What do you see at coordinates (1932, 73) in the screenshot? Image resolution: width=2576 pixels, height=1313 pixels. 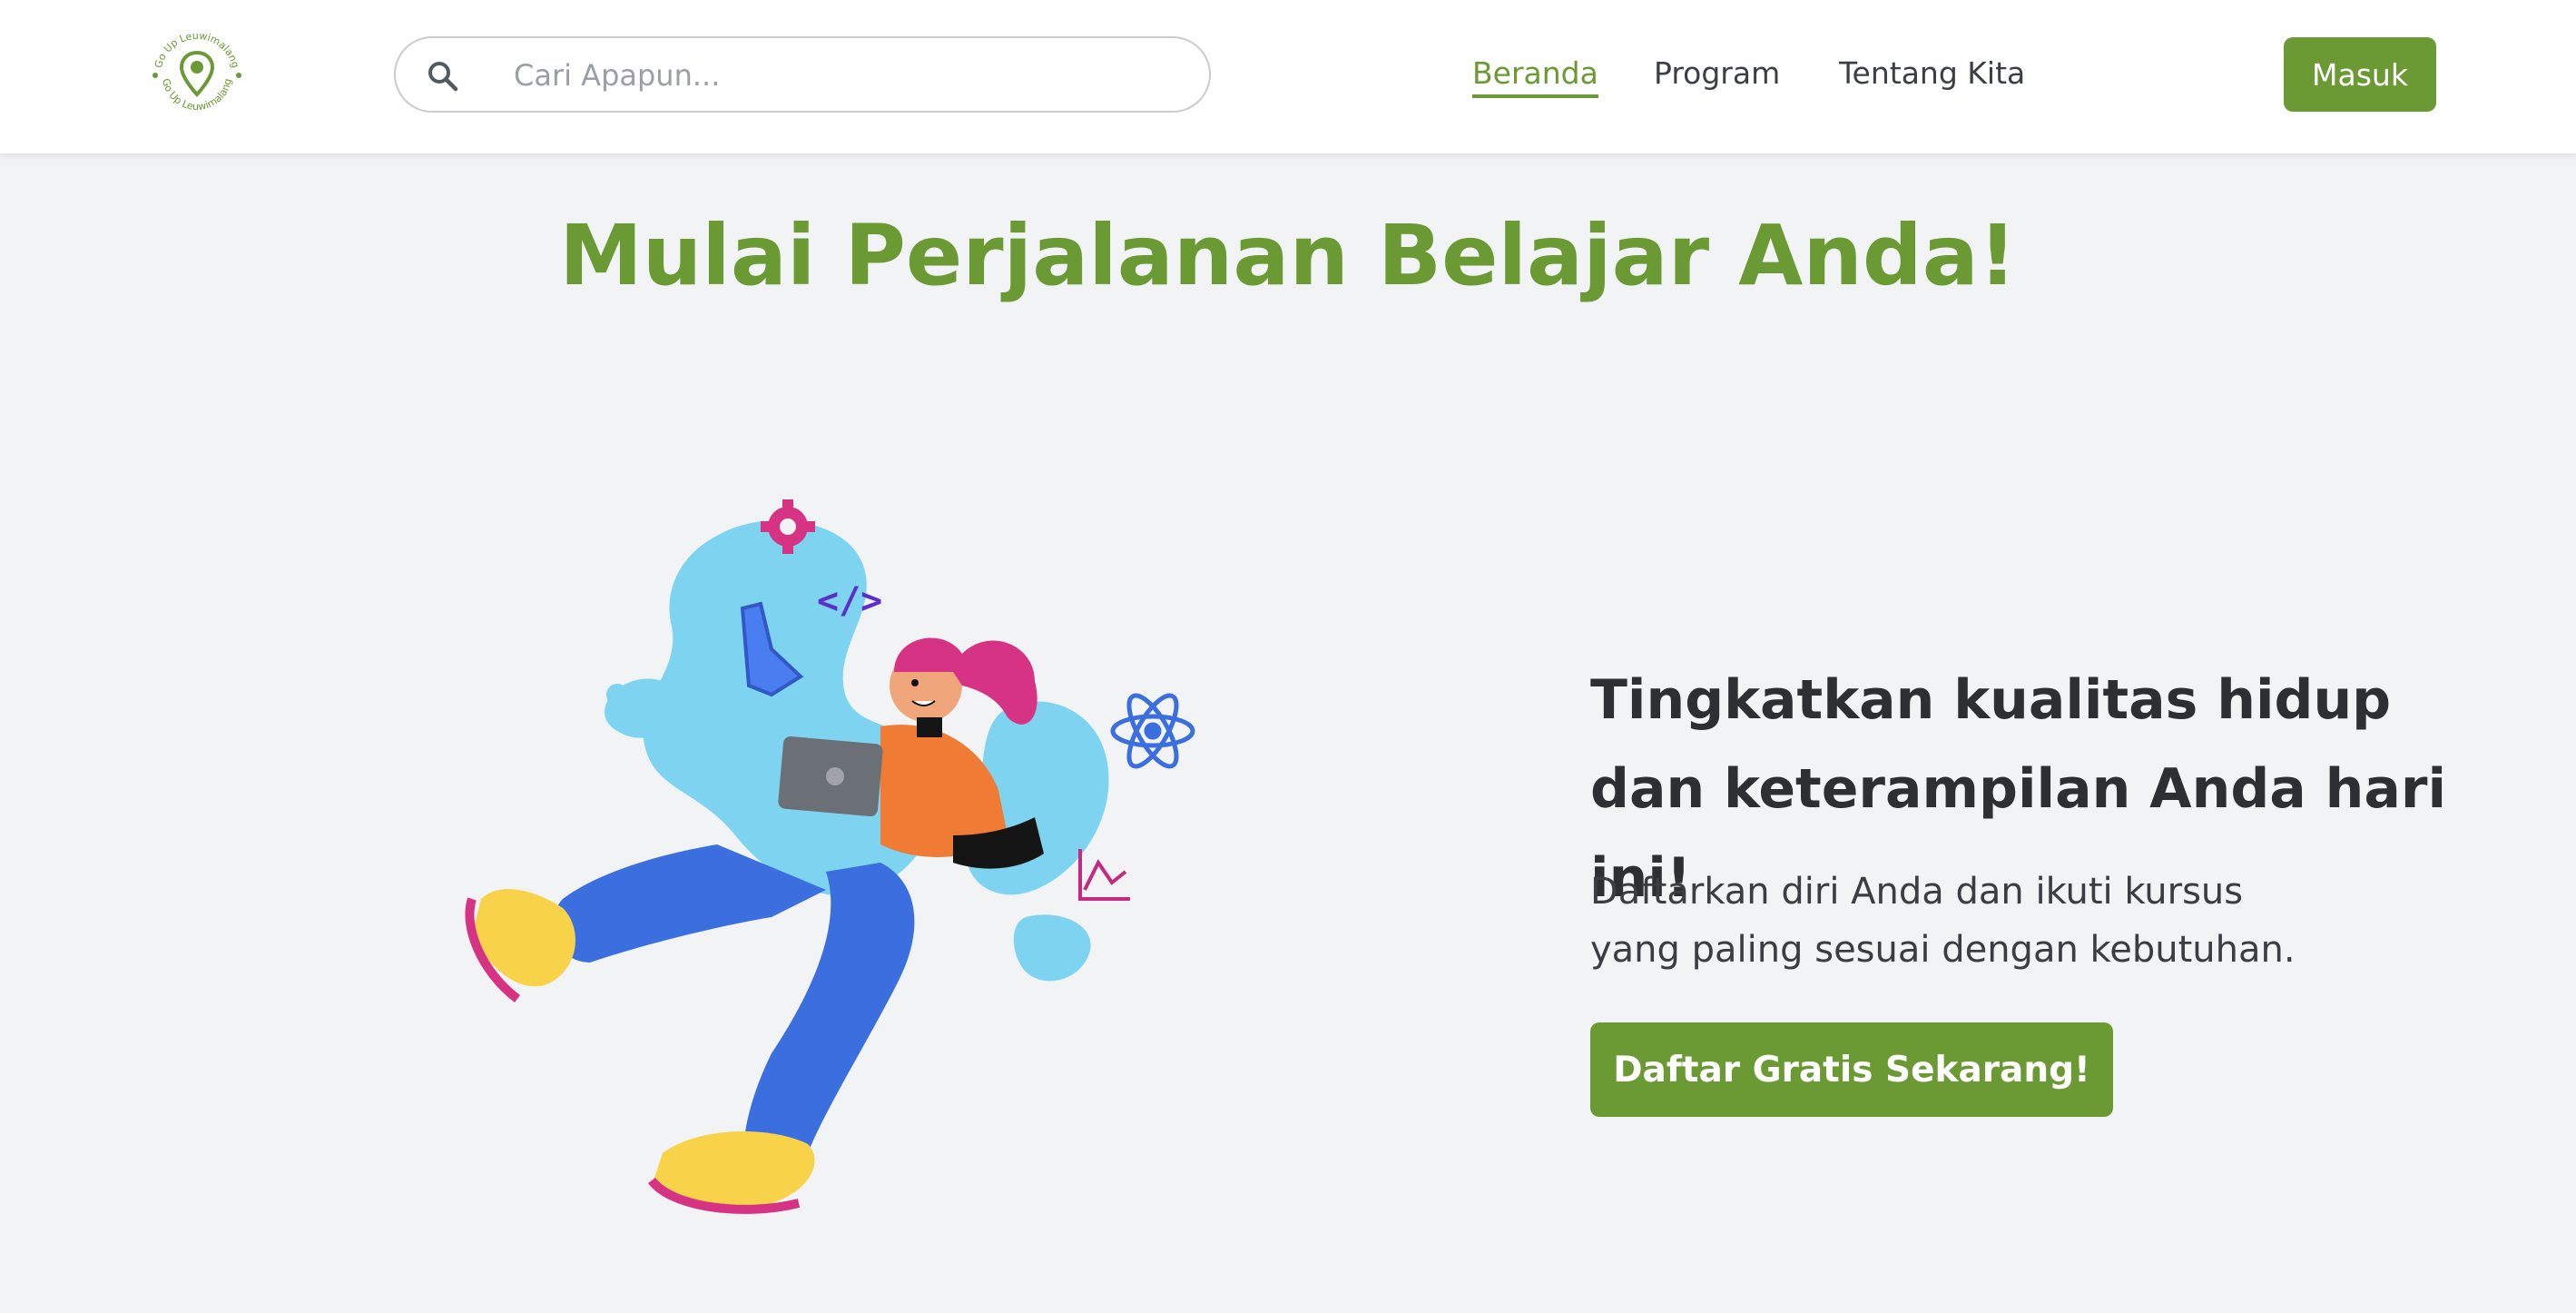 I see `nav-link-tentang-kita: Tentang Kita` at bounding box center [1932, 73].